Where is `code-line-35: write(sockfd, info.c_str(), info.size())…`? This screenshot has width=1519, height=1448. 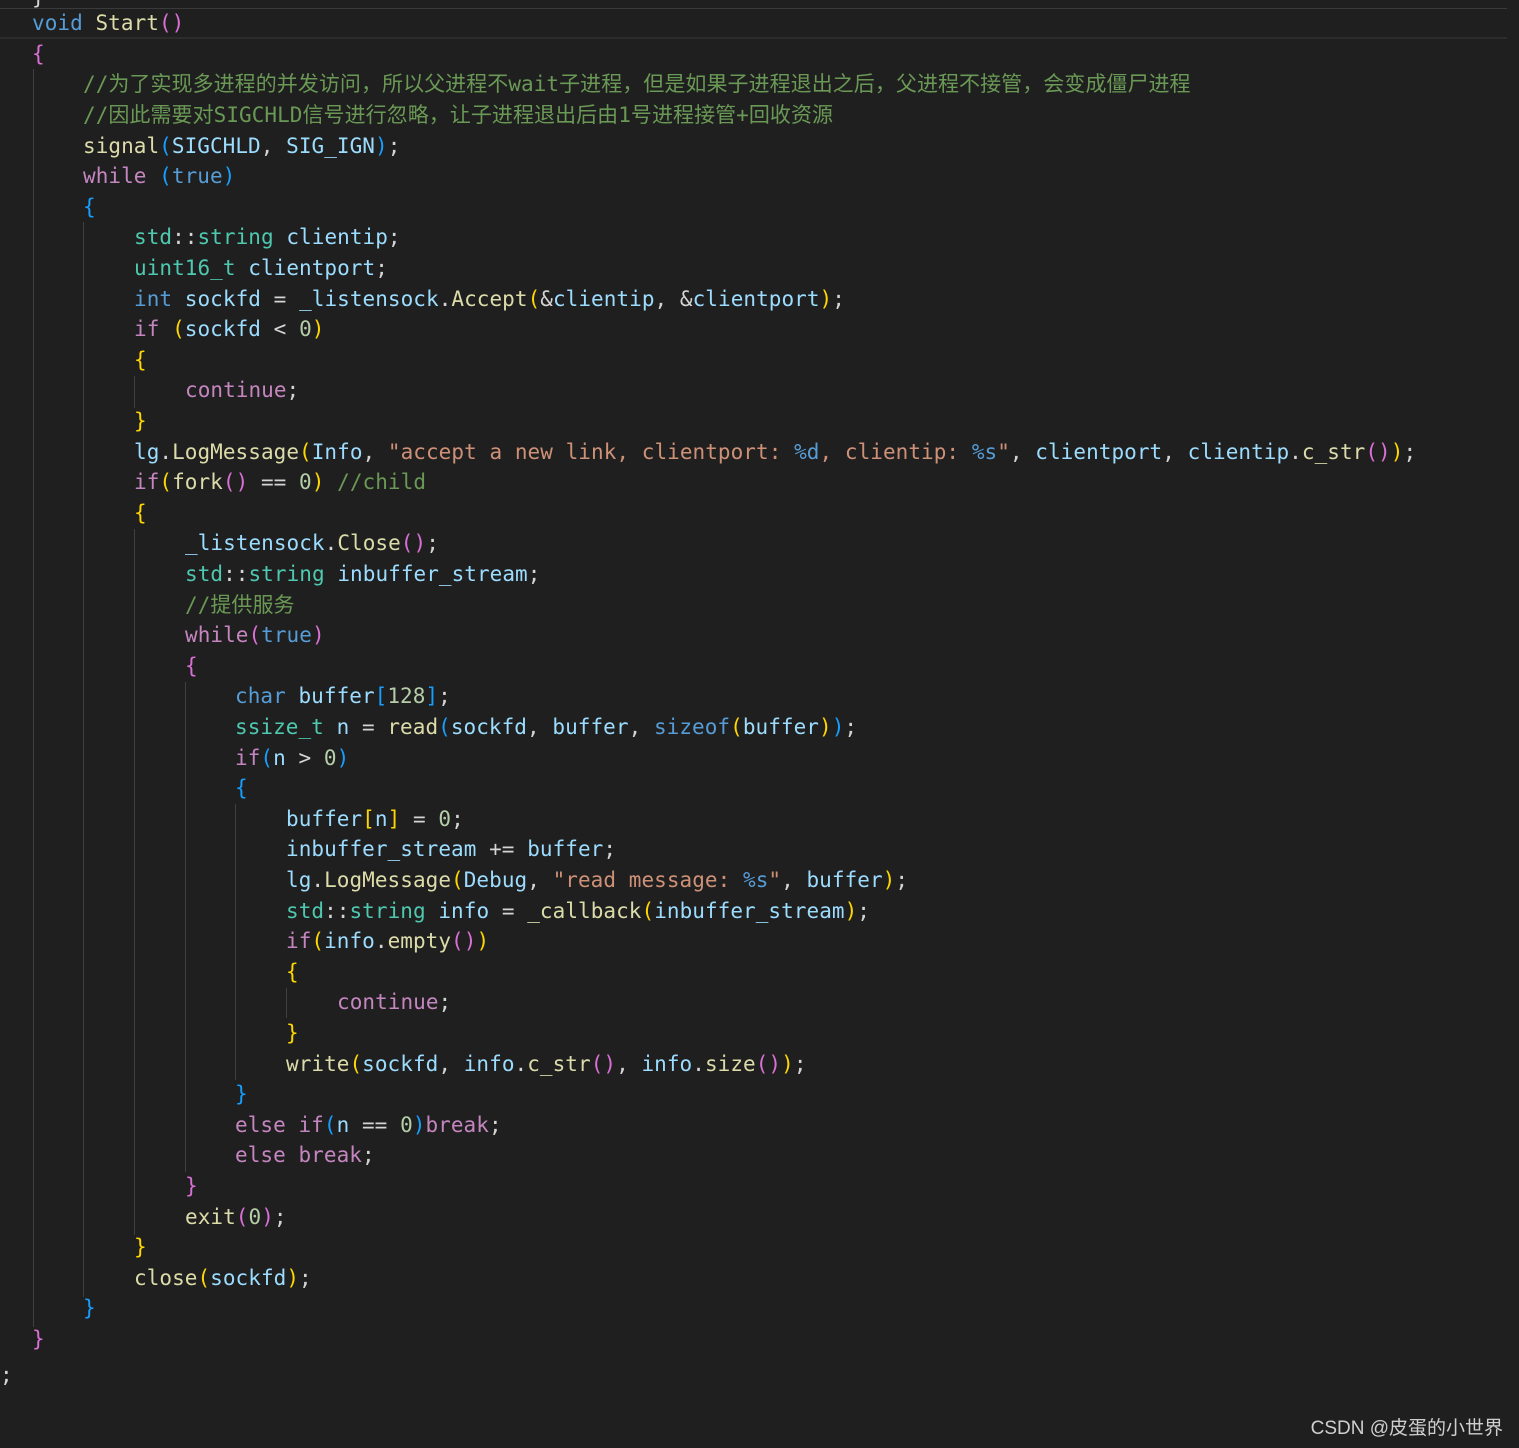
code-line-35: write(sockfd, info.c_str(), info.size())… is located at coordinates (546, 1064).